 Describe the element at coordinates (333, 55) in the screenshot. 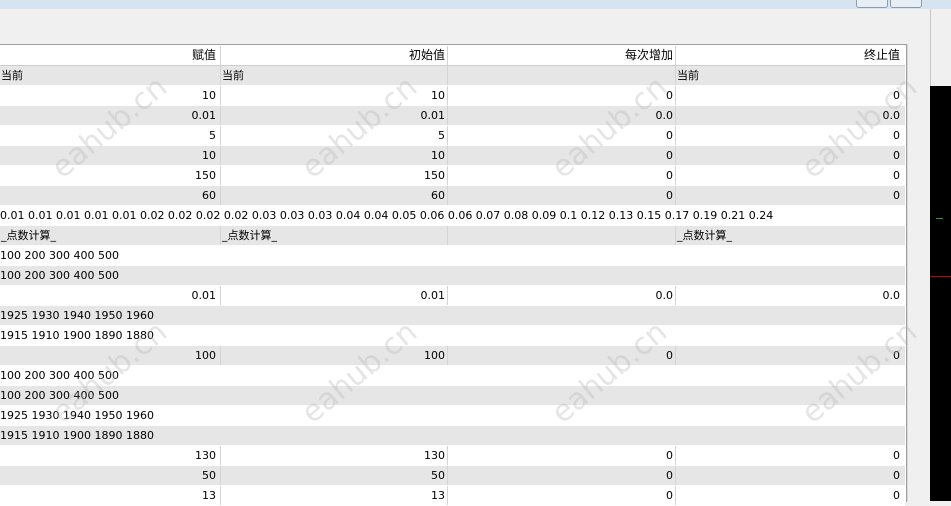

I see `column-header-start: 初始值` at that location.